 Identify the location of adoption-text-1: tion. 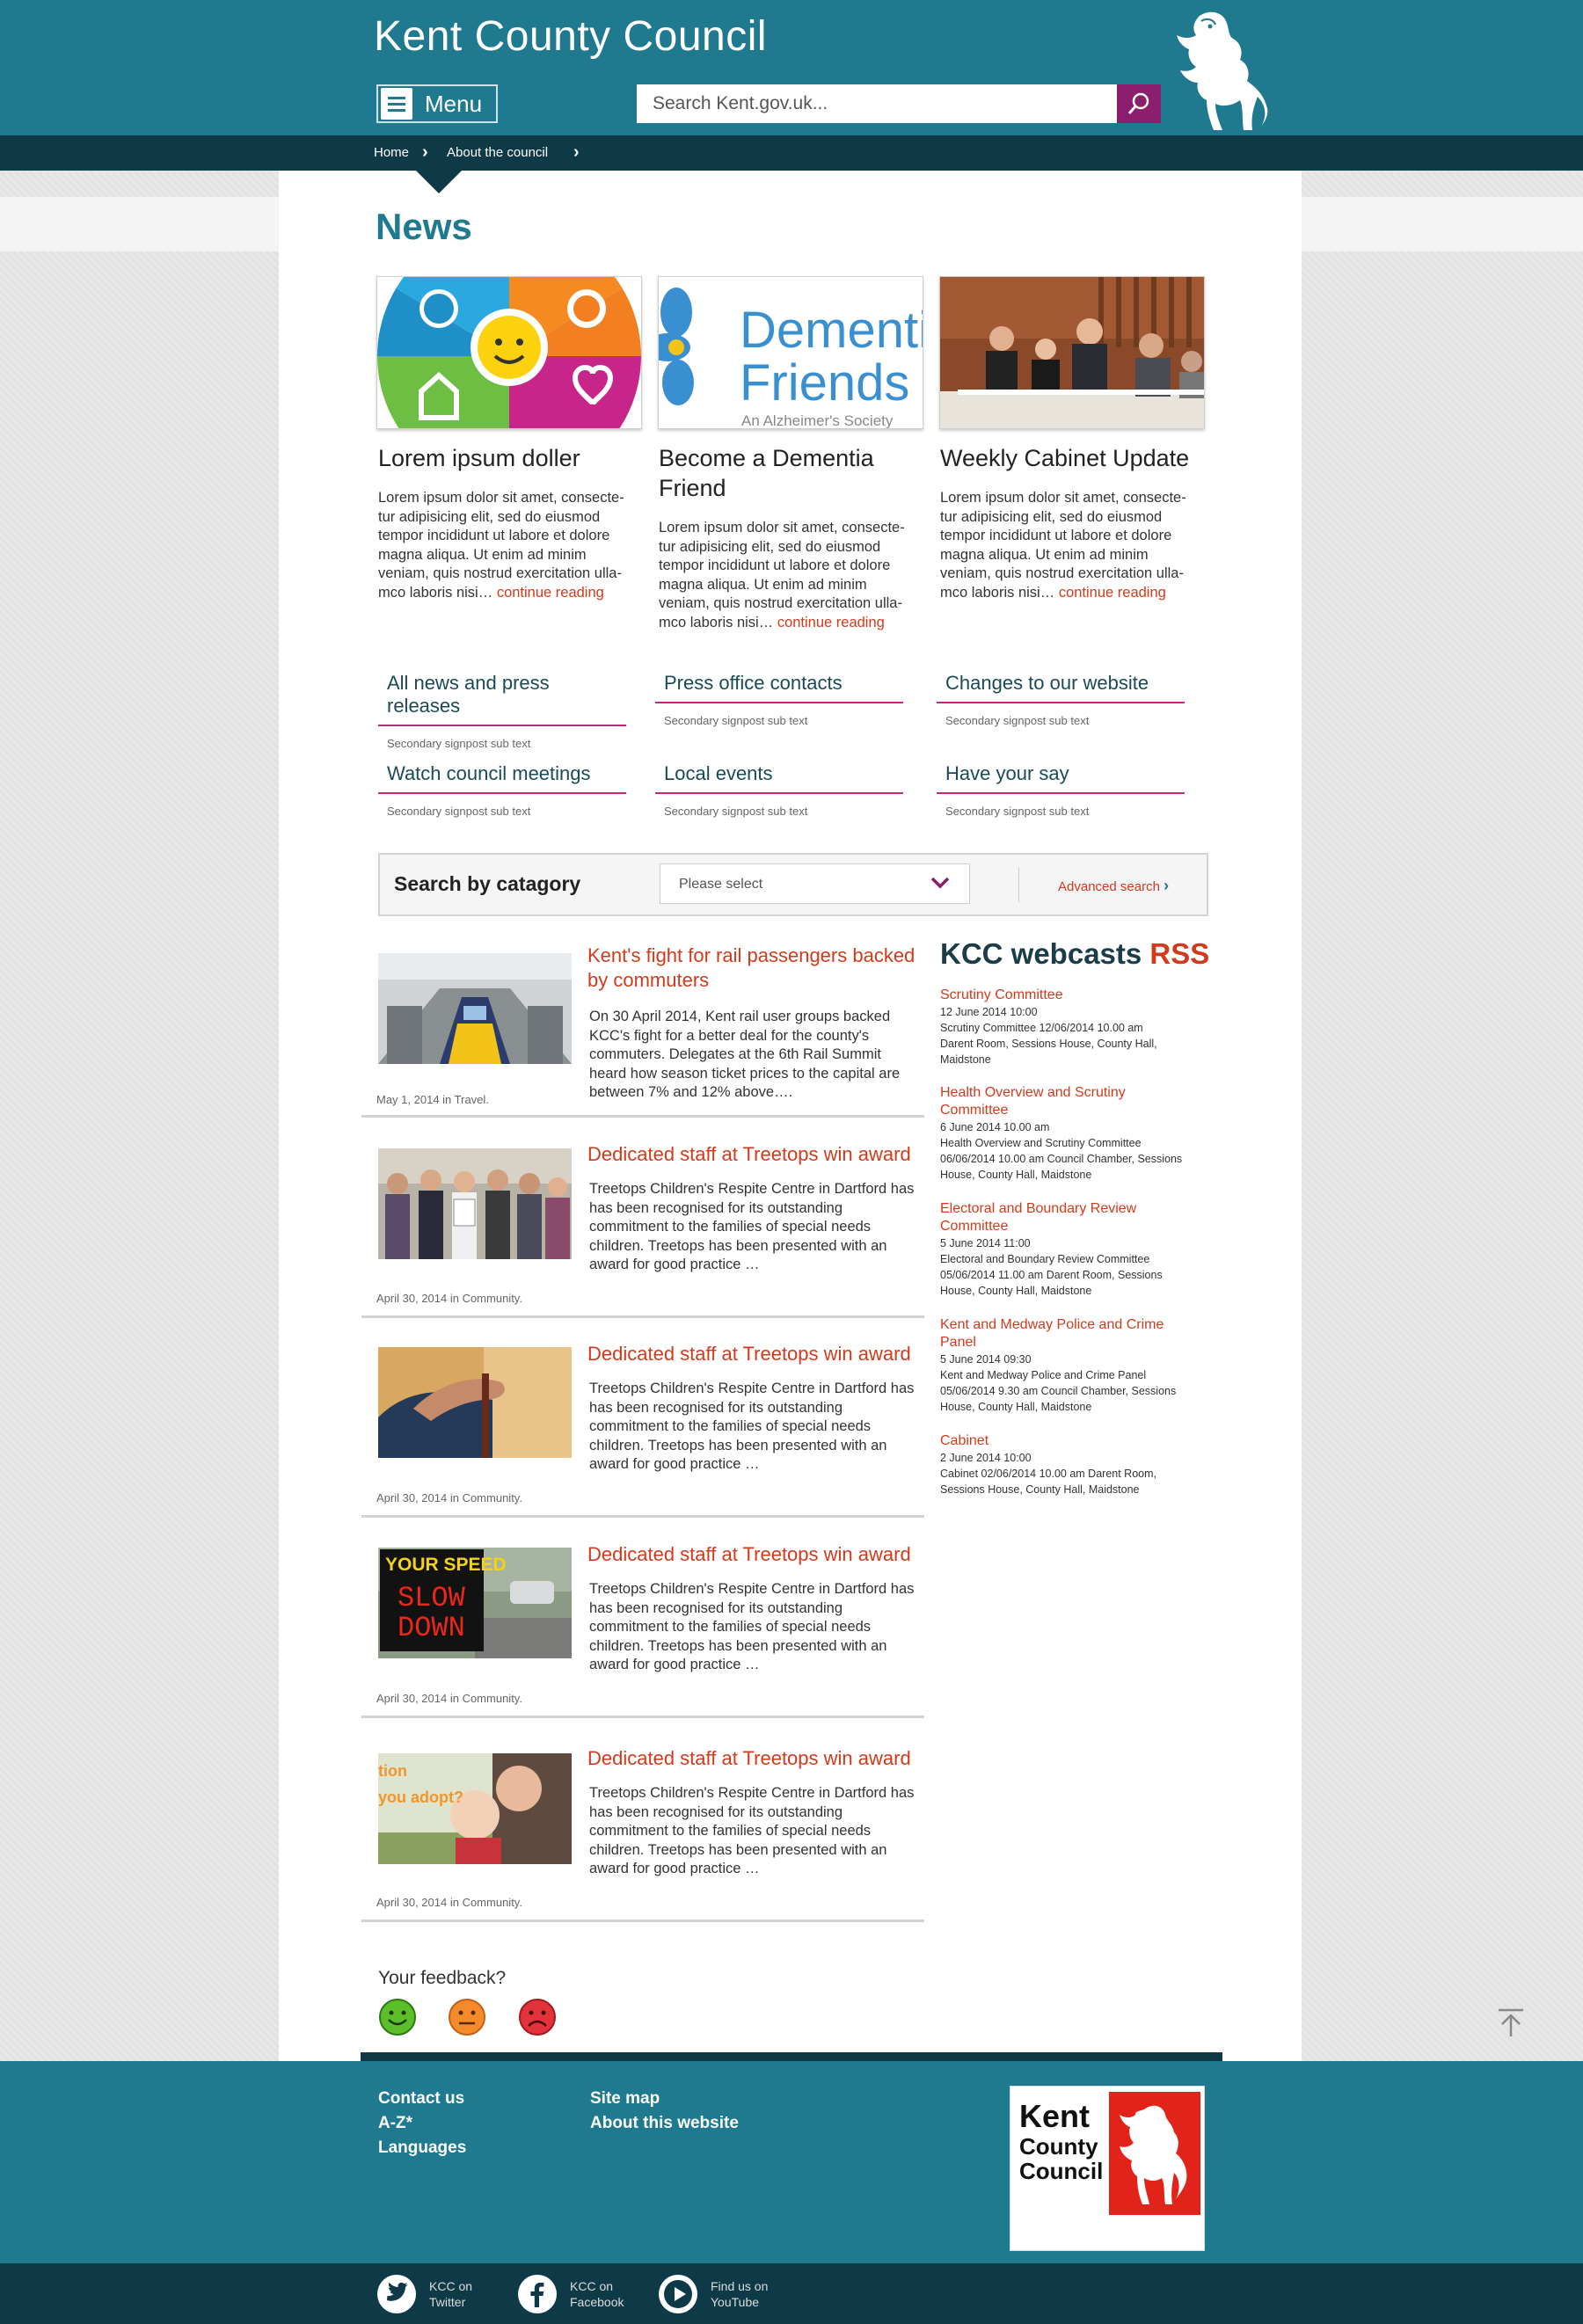
(393, 1771).